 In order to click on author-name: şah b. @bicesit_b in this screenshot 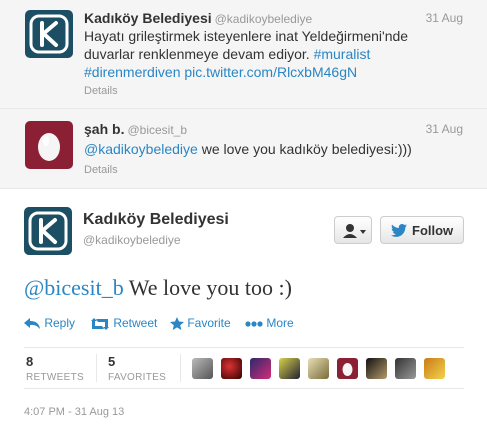, I will do `click(135, 129)`.